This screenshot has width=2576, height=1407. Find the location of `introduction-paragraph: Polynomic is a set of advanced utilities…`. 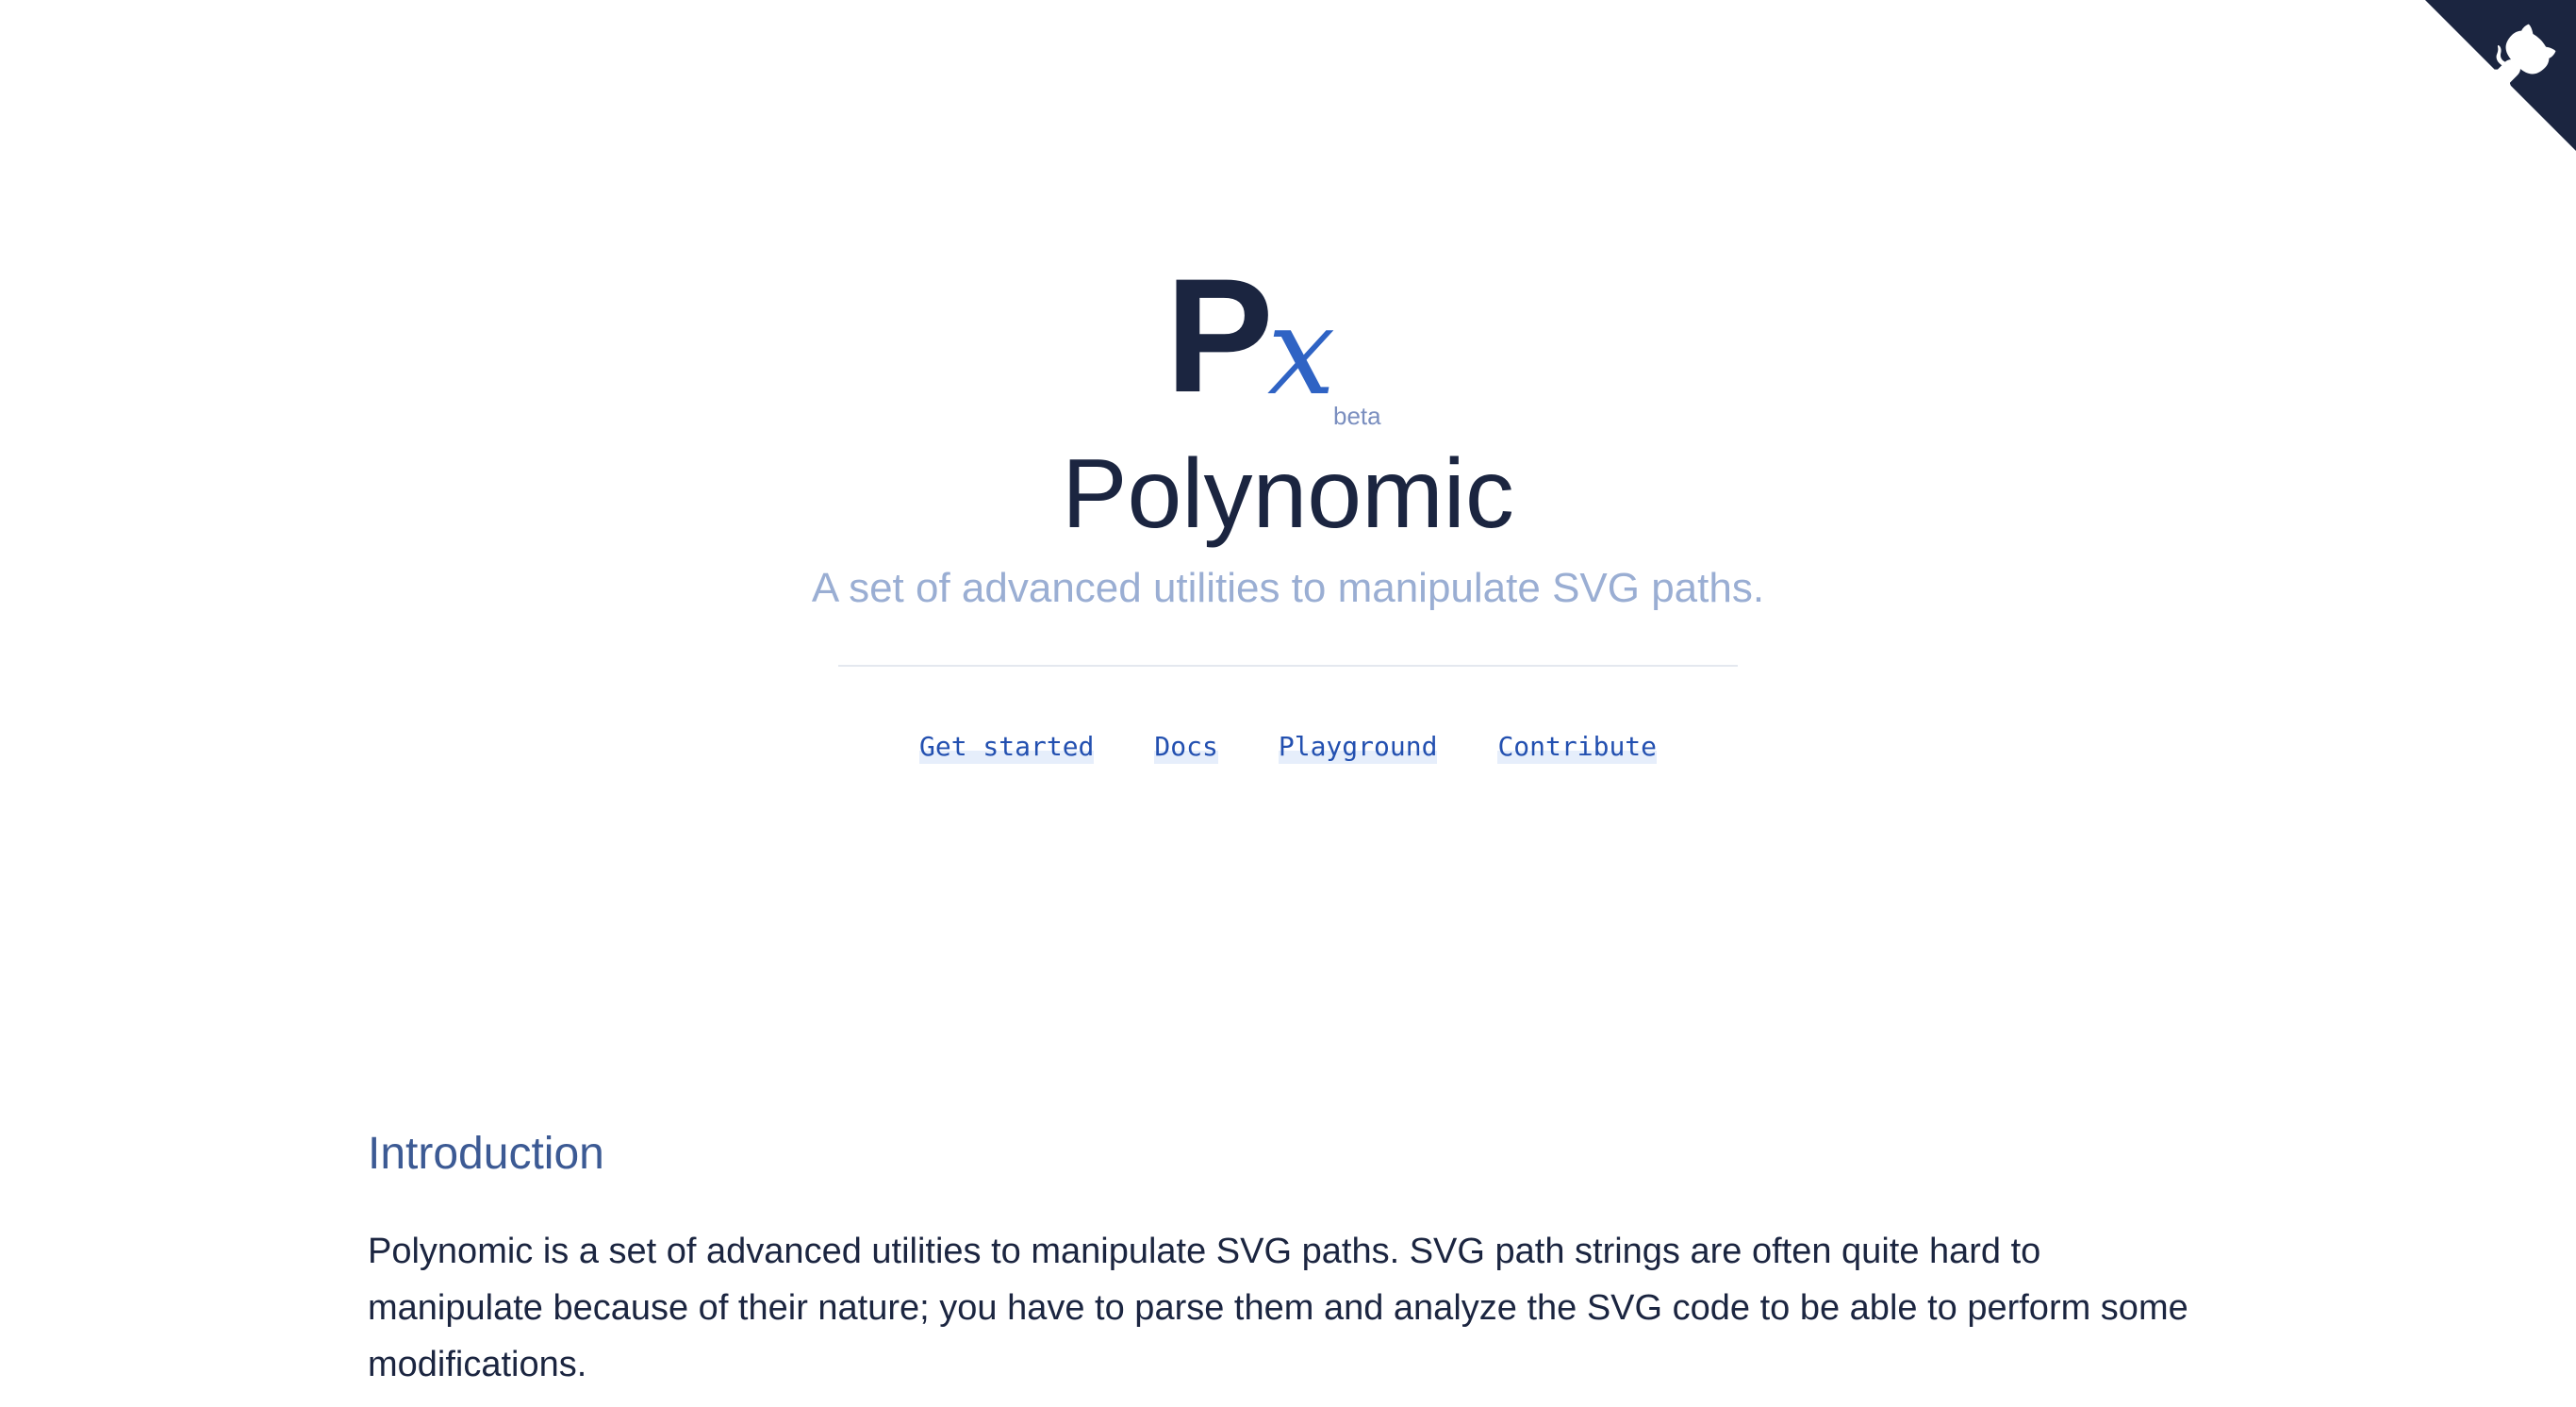

introduction-paragraph: Polynomic is a set of advanced utilities… is located at coordinates (1278, 1308).